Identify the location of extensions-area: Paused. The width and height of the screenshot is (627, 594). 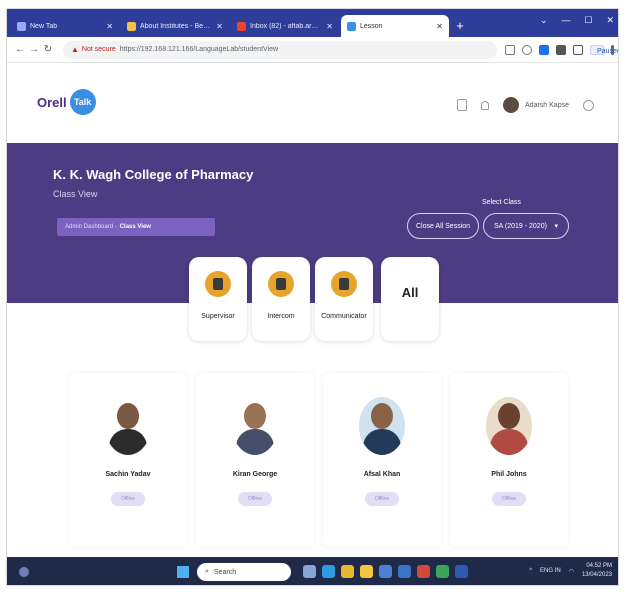
(561, 49).